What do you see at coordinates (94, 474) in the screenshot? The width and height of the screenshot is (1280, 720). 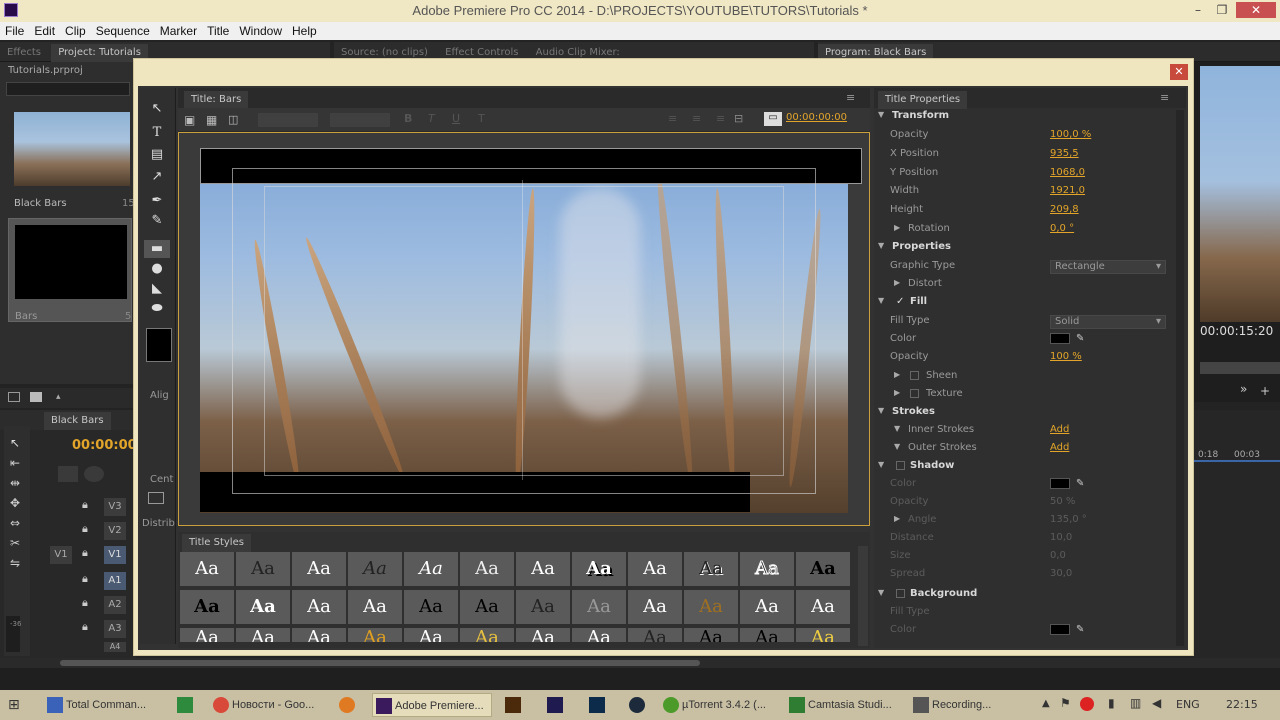 I see `linked-selection-button` at bounding box center [94, 474].